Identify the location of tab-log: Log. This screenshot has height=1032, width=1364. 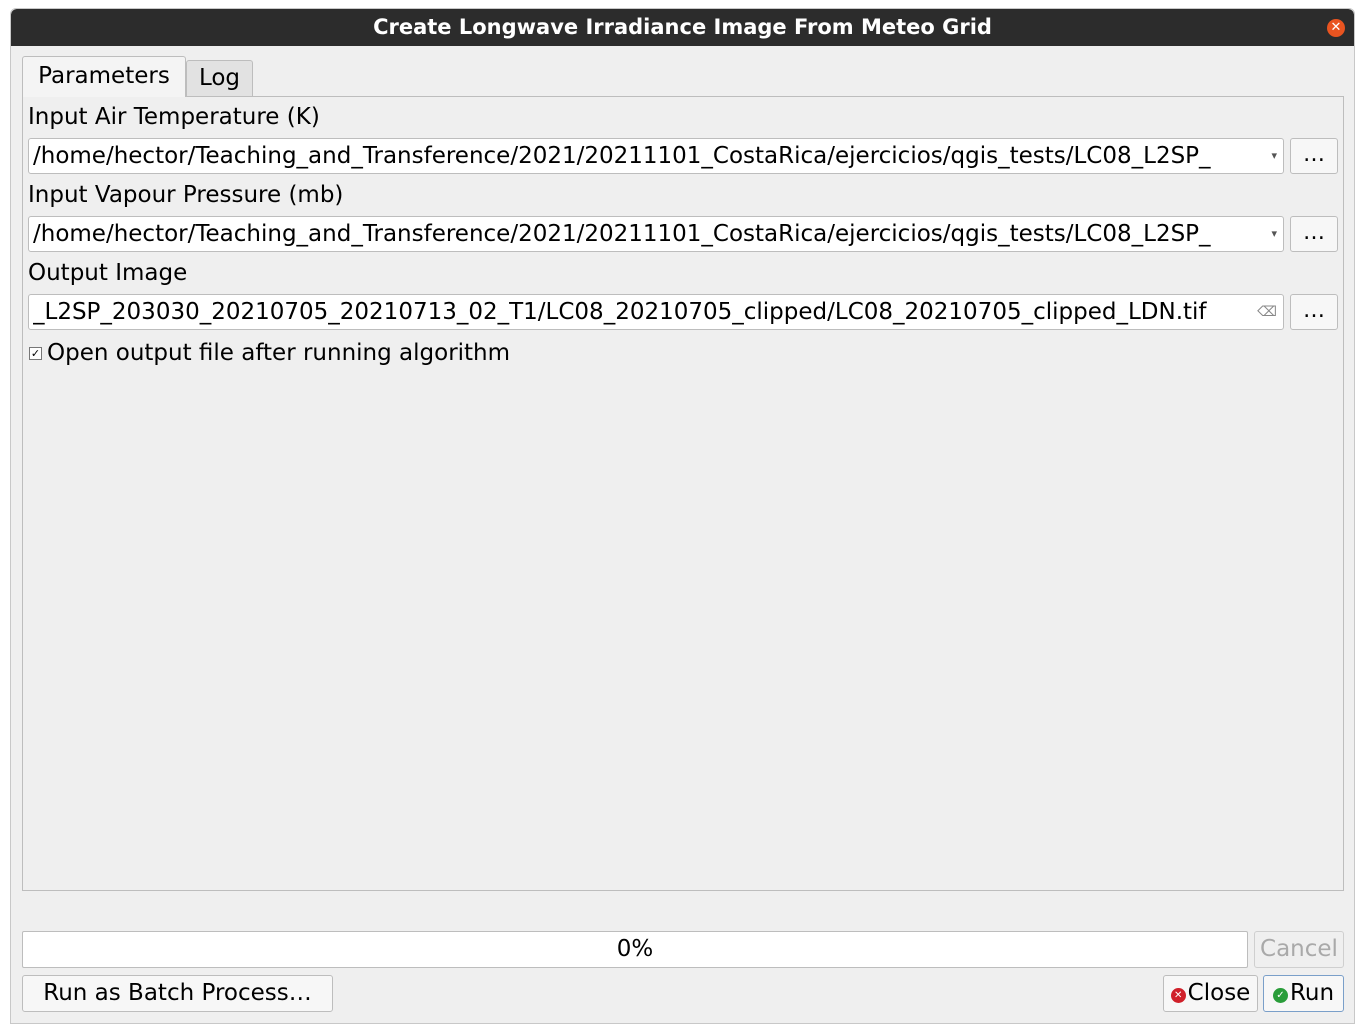
(219, 78).